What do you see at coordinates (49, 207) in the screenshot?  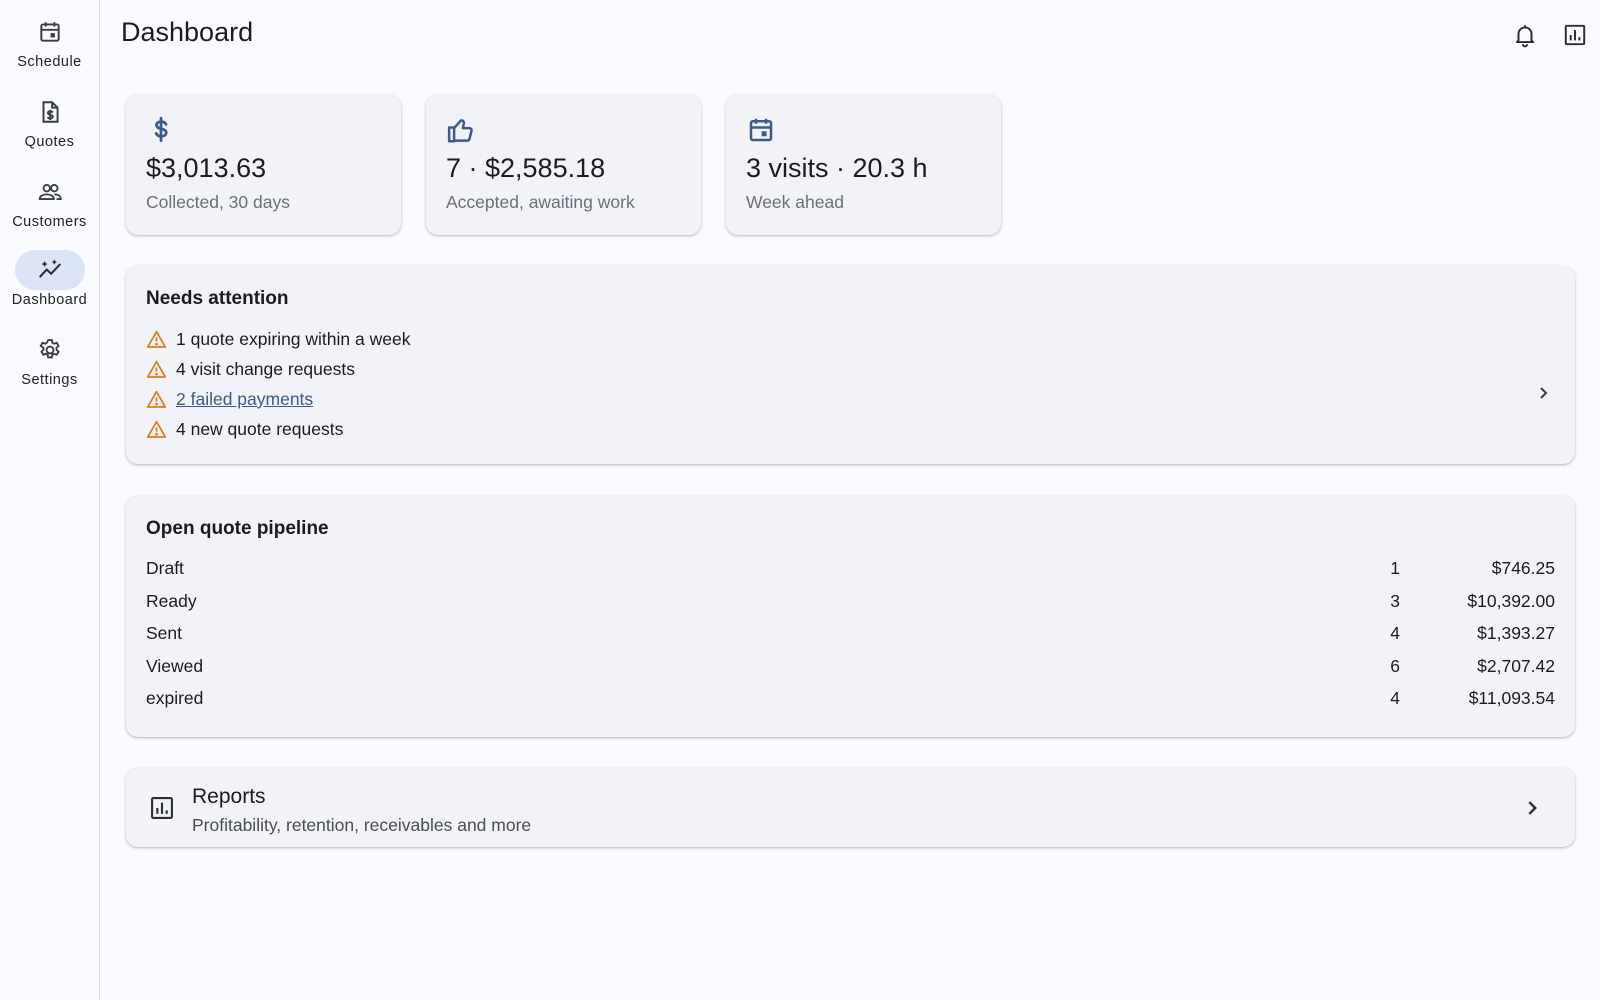 I see `nav-item-customers: Customers` at bounding box center [49, 207].